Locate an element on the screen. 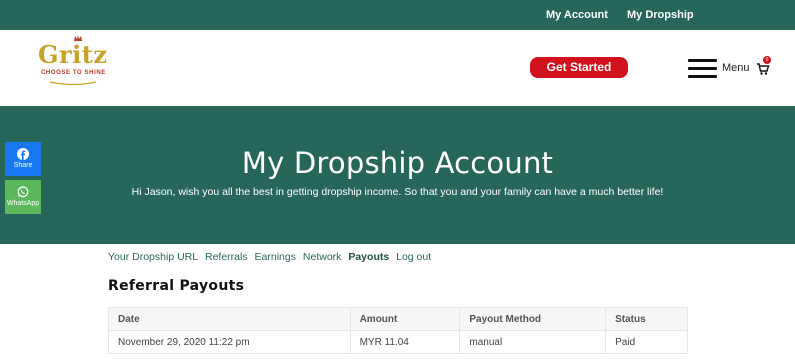 This screenshot has width=795, height=359. payout-method: manual is located at coordinates (533, 342).